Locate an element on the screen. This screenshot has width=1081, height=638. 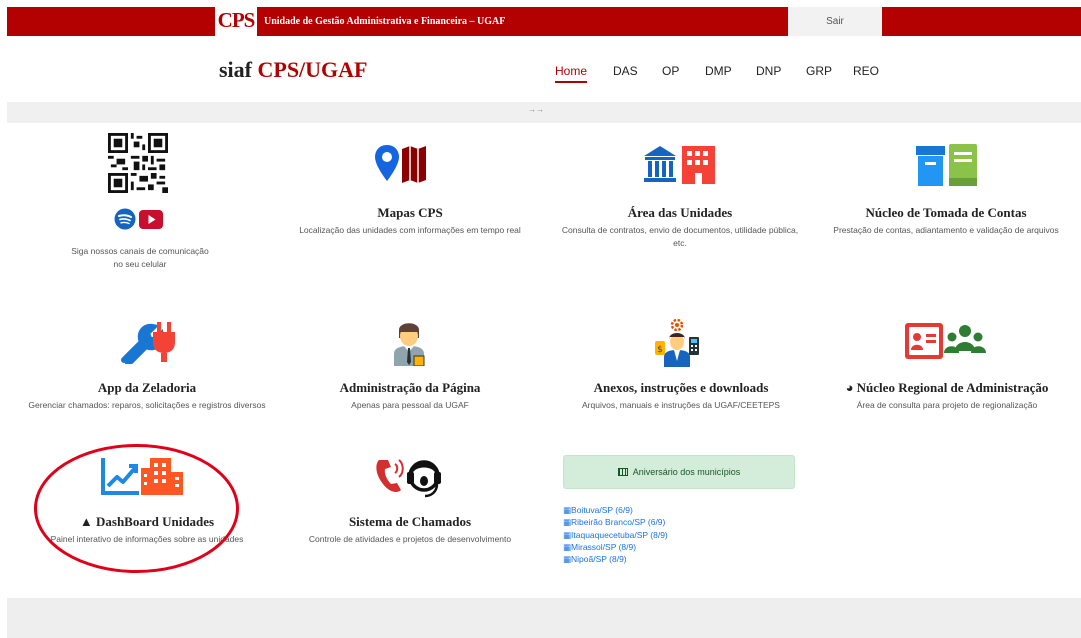
pie-chart-icon: ◕ is located at coordinates (849, 387).